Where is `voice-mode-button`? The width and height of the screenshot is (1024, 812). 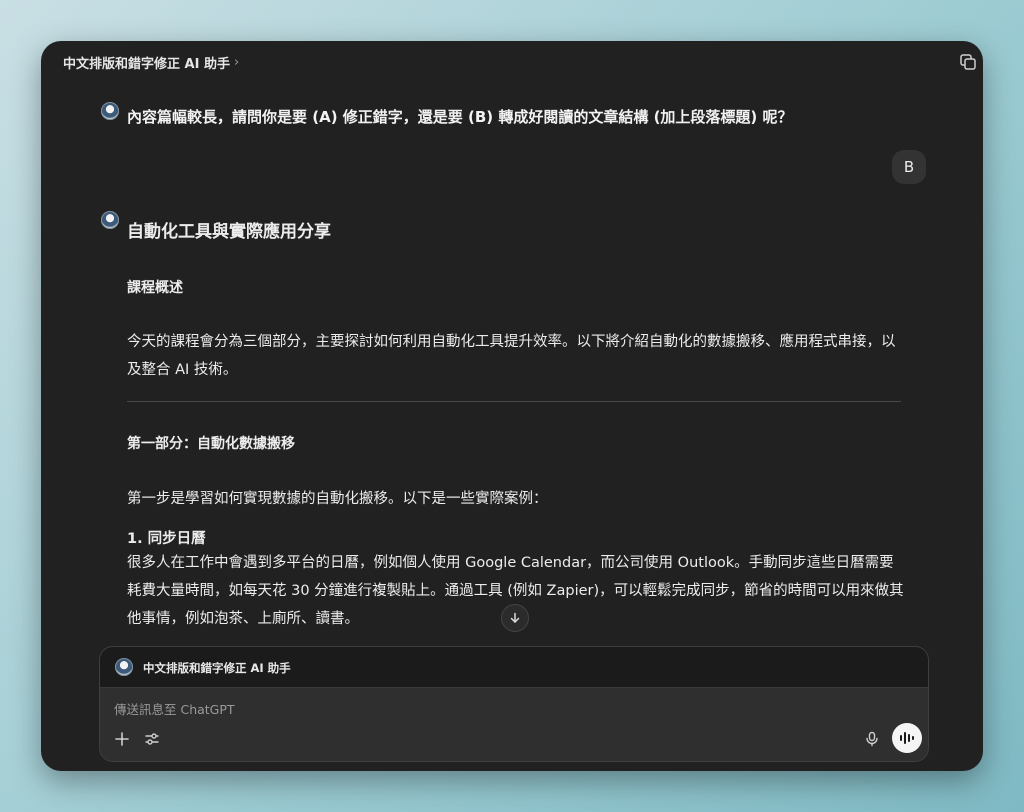
voice-mode-button is located at coordinates (907, 738).